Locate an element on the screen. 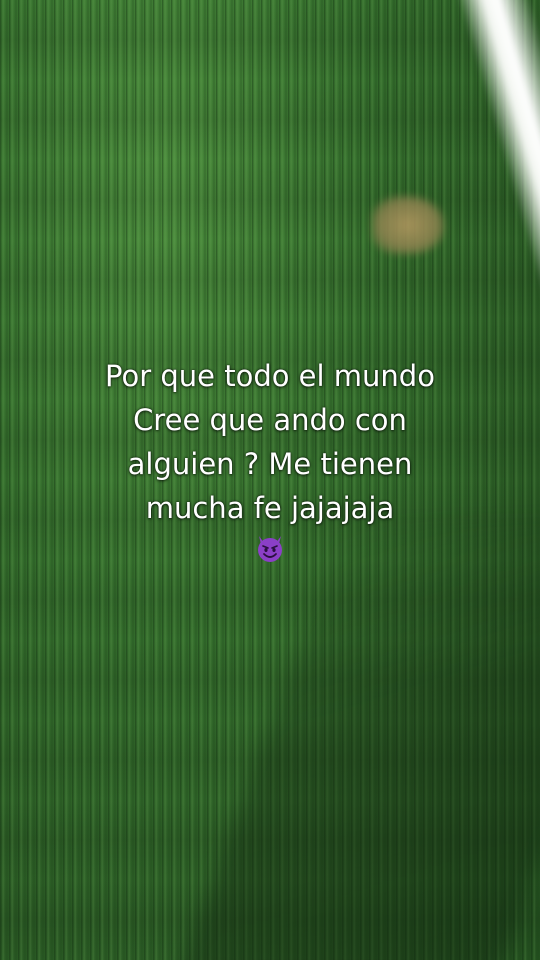  caption-line-2: Cree que ando con is located at coordinates (270, 420).